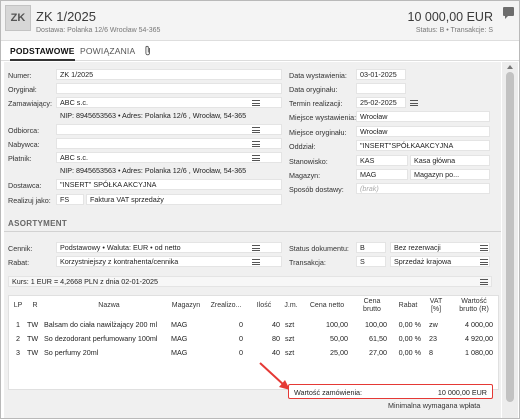 This screenshot has height=419, width=520. Describe the element at coordinates (305, 175) in the screenshot. I see `magazyn-label: Magazyn:` at that location.